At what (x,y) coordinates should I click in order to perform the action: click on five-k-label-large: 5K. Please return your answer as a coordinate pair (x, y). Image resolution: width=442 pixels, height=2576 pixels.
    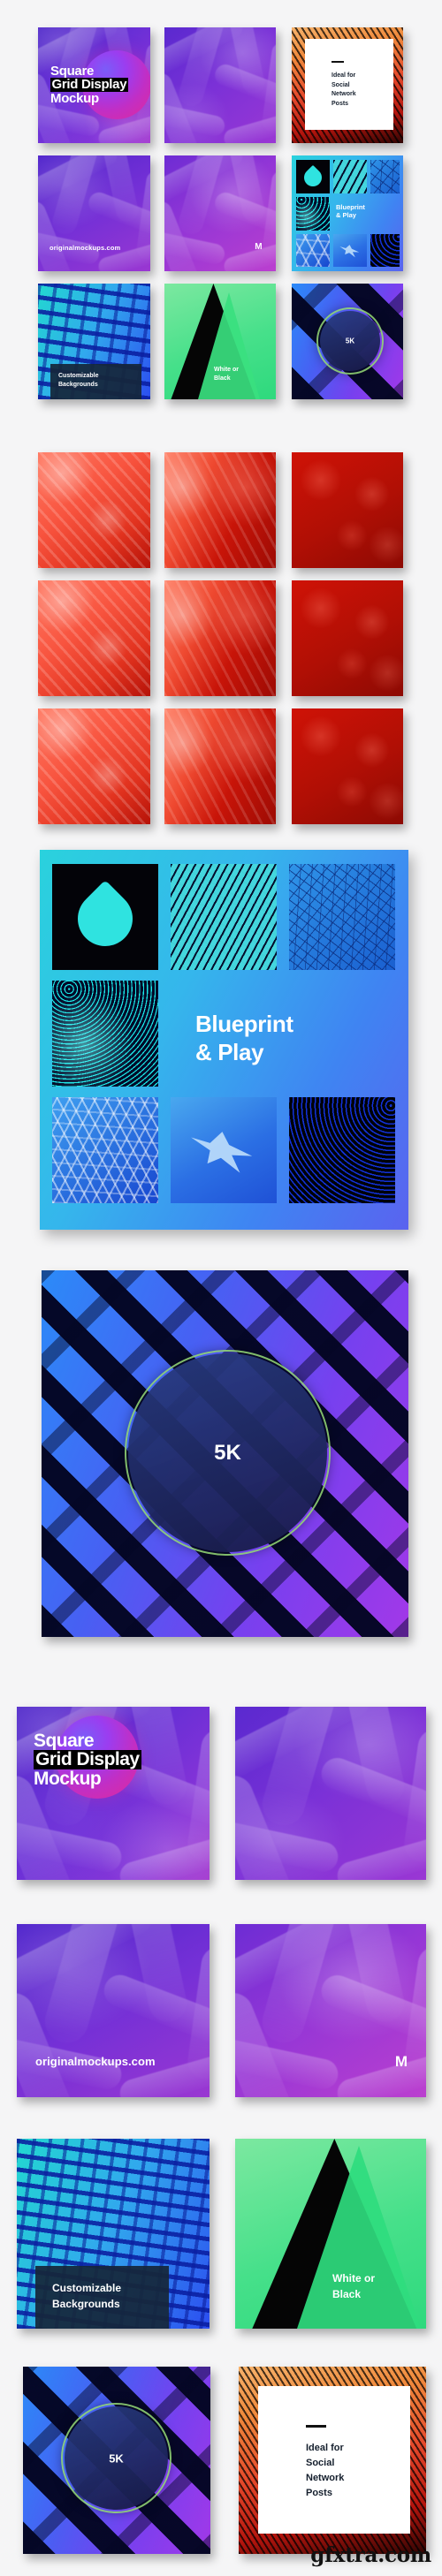
    Looking at the image, I should click on (228, 1453).